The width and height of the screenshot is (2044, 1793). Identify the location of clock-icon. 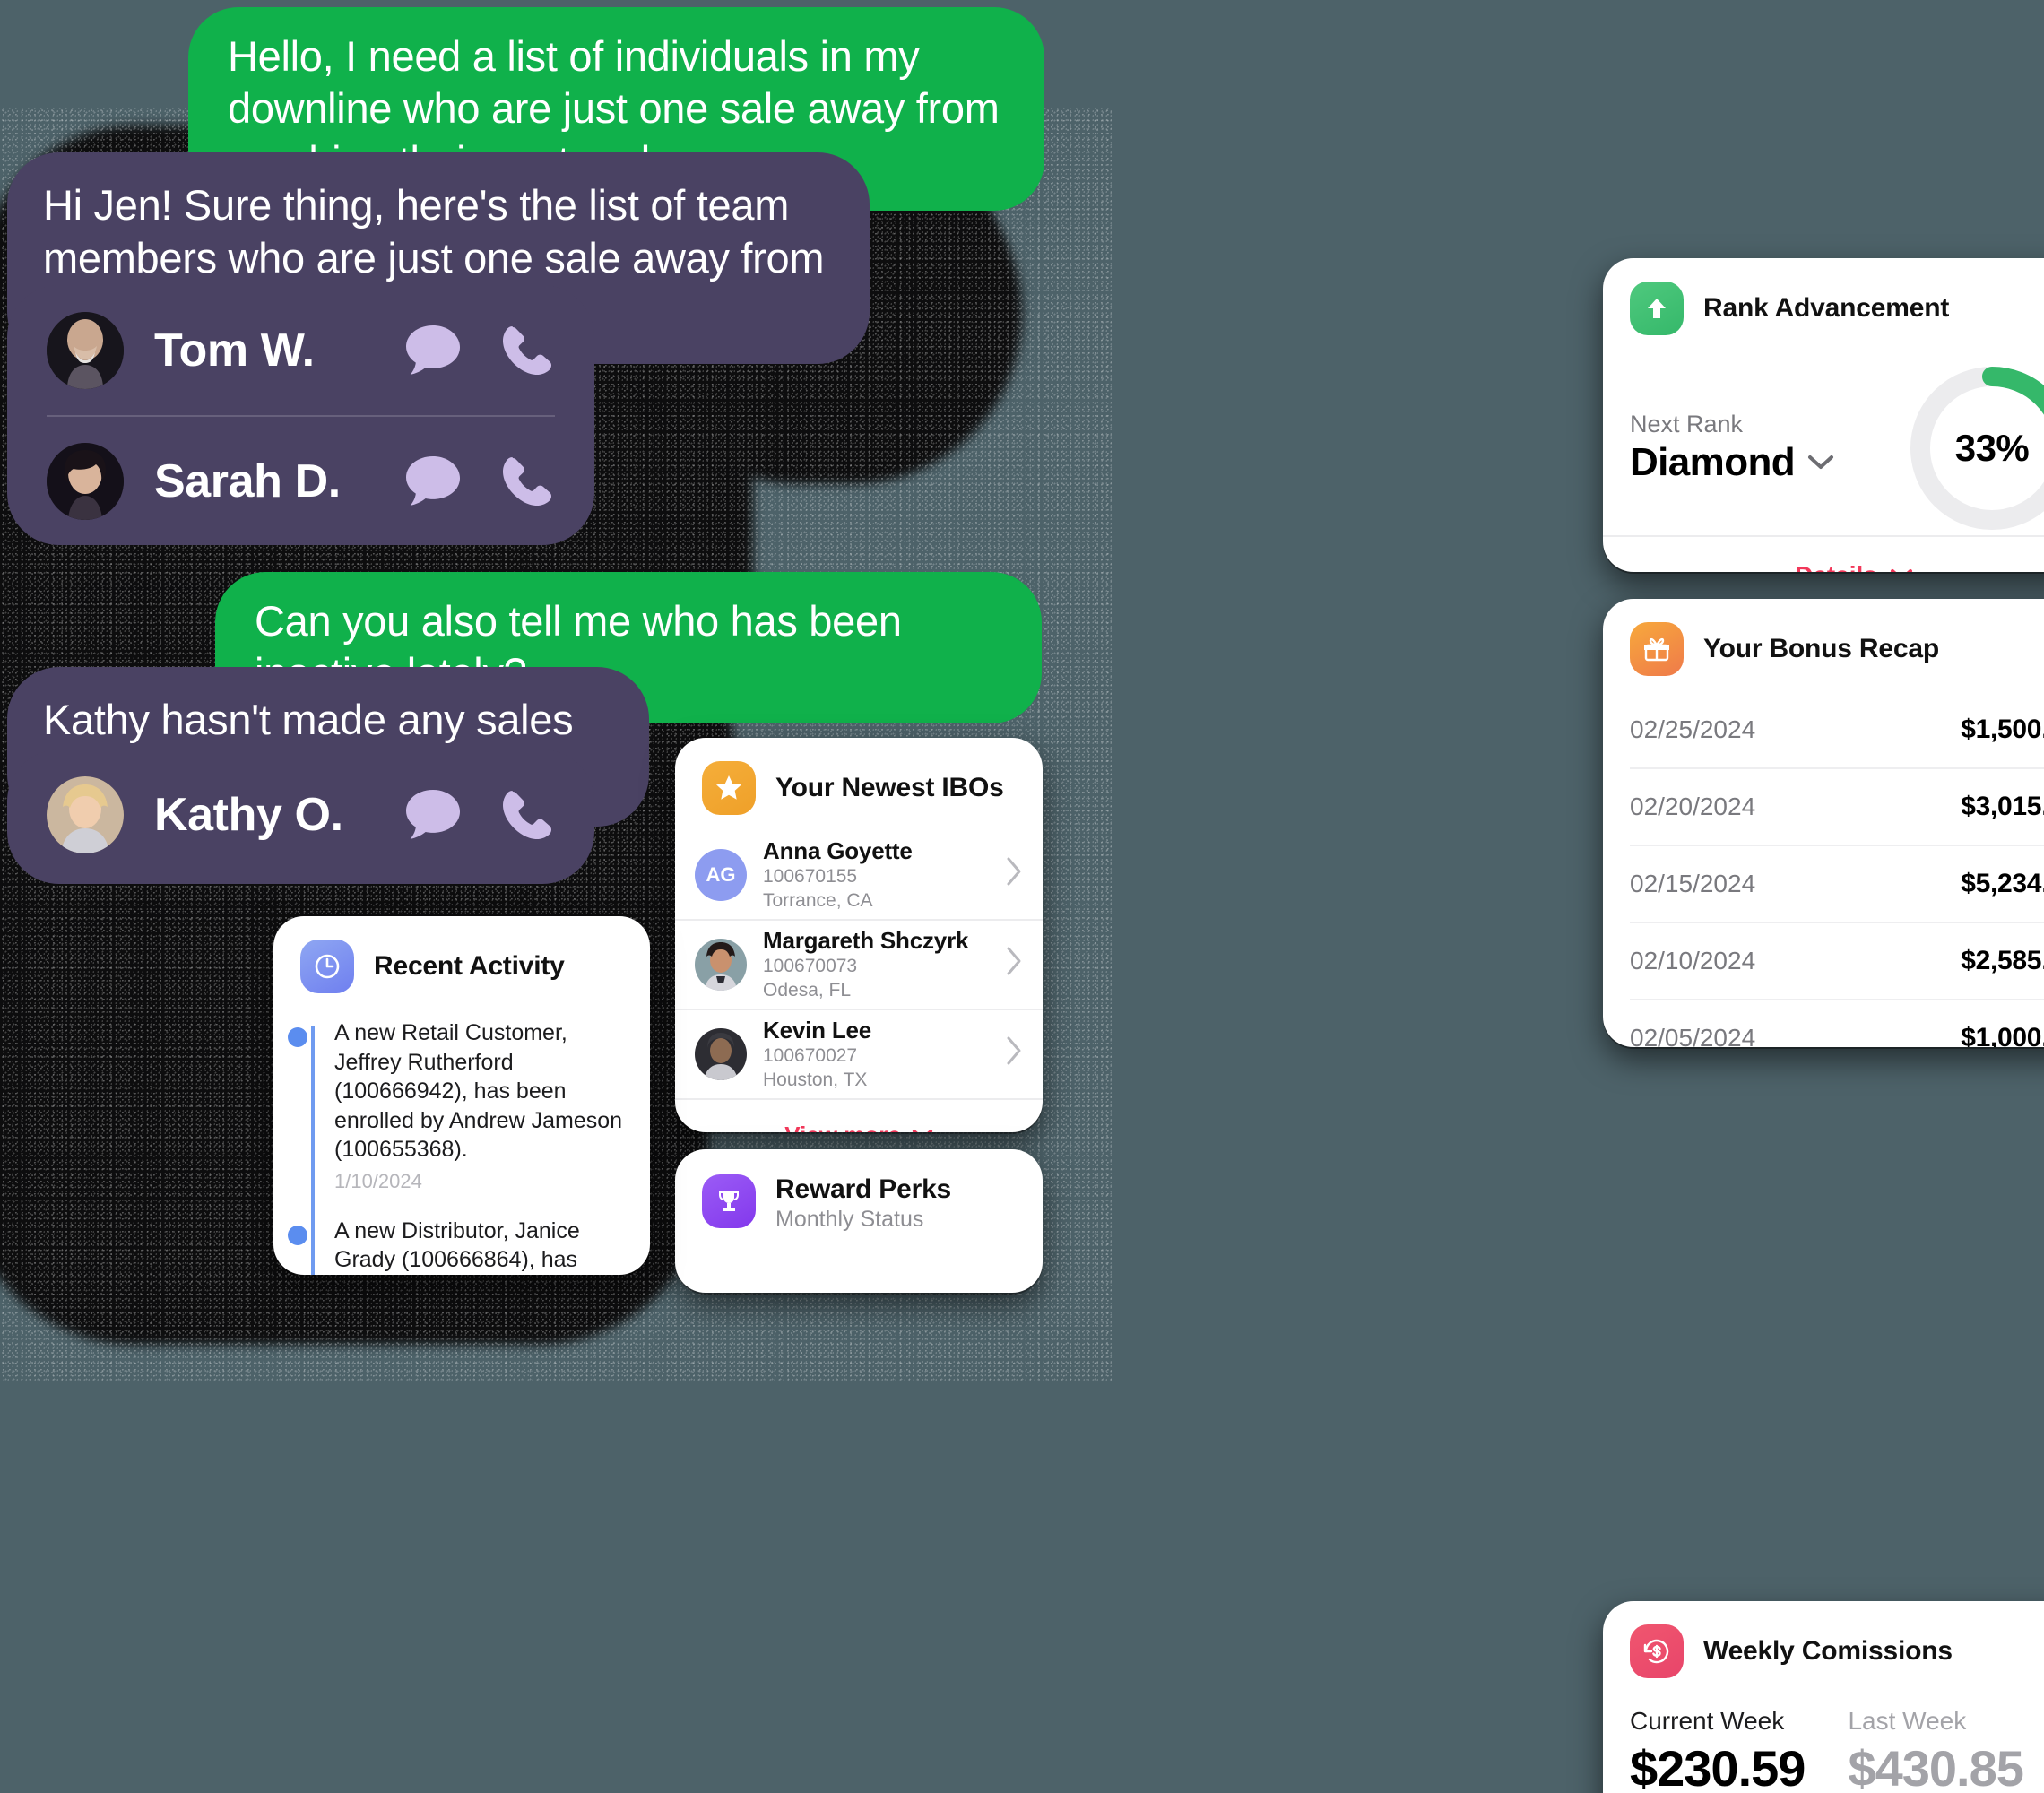
(327, 966).